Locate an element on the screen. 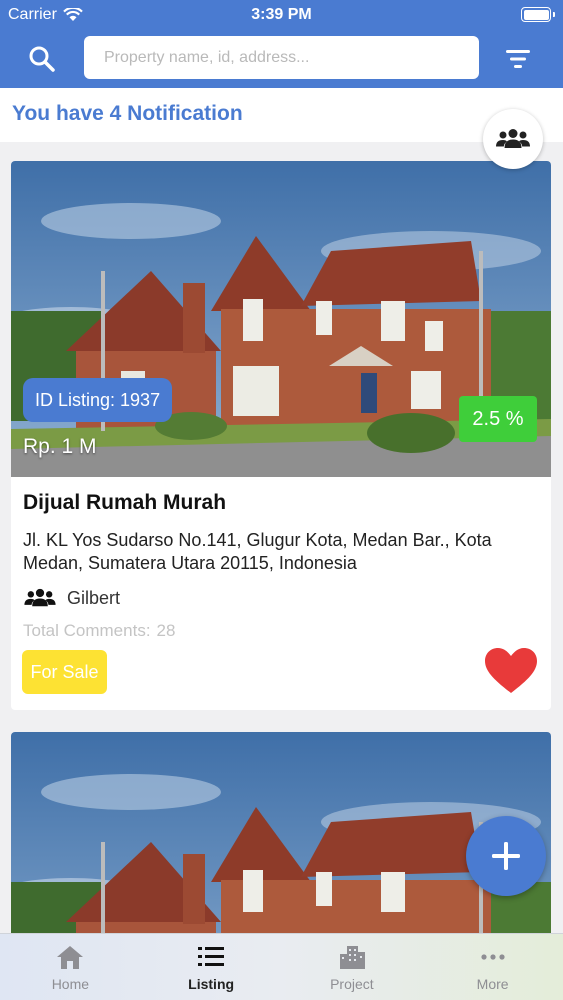 The image size is (563, 1000). status-badge: For Sale is located at coordinates (64, 672).